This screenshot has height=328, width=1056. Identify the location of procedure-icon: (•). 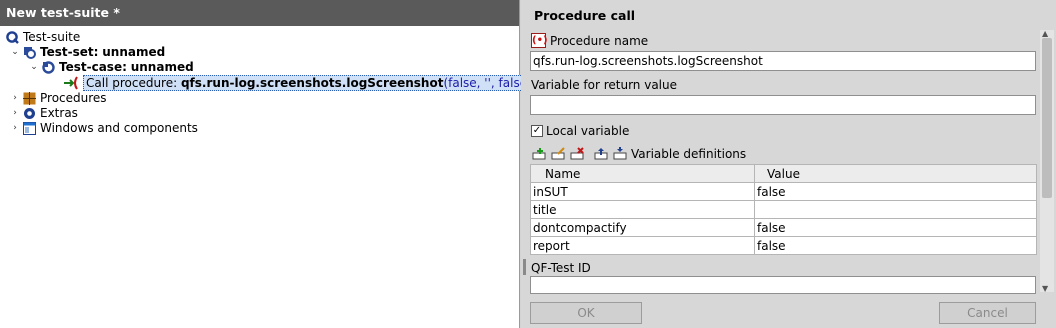
(539, 40).